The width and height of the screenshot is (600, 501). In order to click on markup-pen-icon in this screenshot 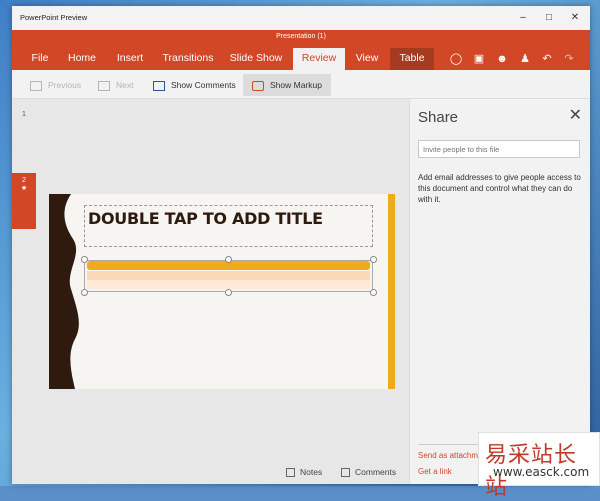, I will do `click(258, 85)`.